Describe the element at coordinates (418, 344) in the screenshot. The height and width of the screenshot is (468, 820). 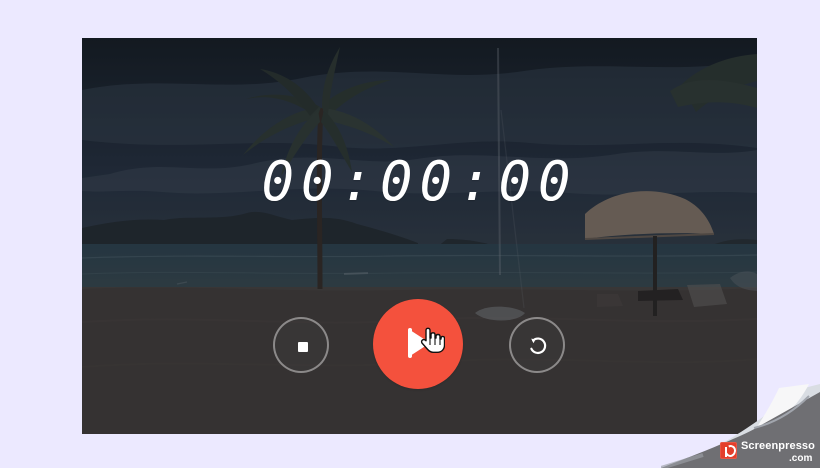
I see `start-button` at that location.